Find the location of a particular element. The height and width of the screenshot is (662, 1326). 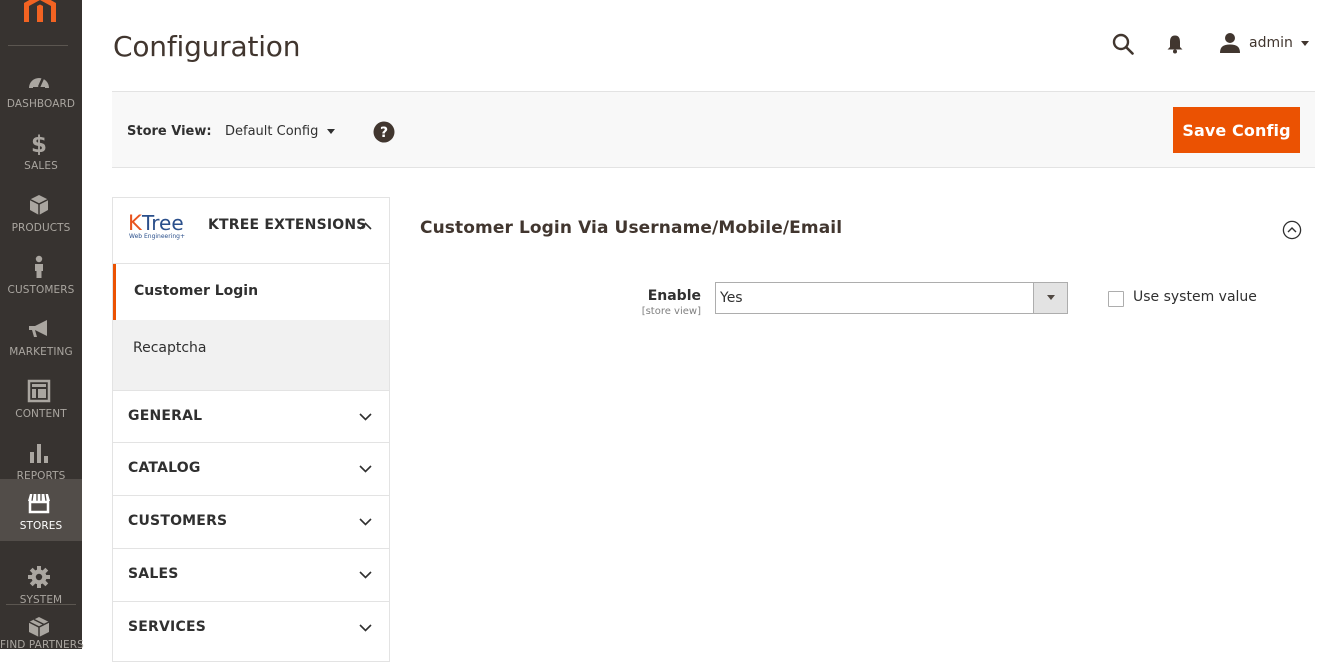

tab-section-label: SERVICES is located at coordinates (167, 627).